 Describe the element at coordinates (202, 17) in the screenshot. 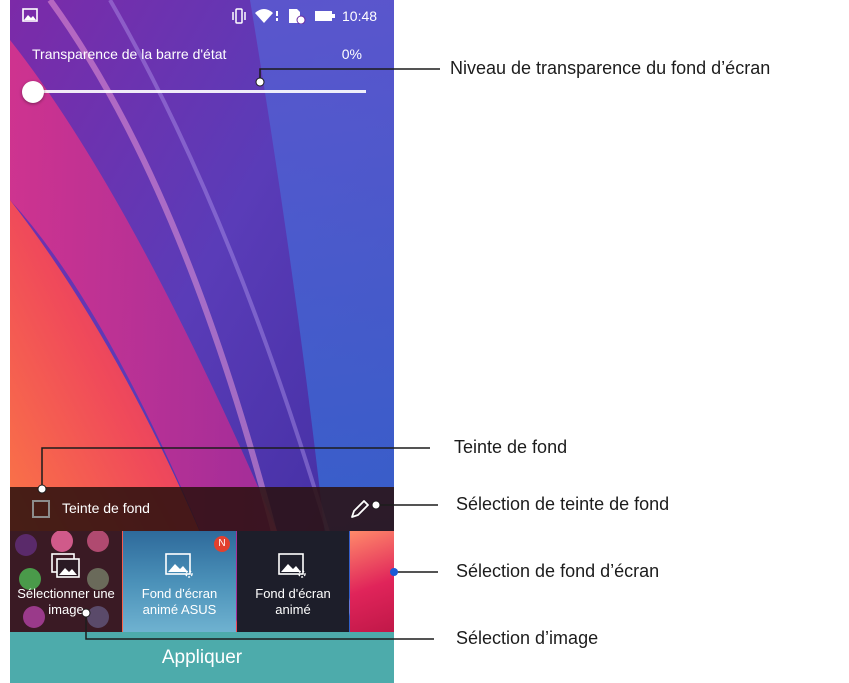

I see `status-bar: 10:48` at that location.